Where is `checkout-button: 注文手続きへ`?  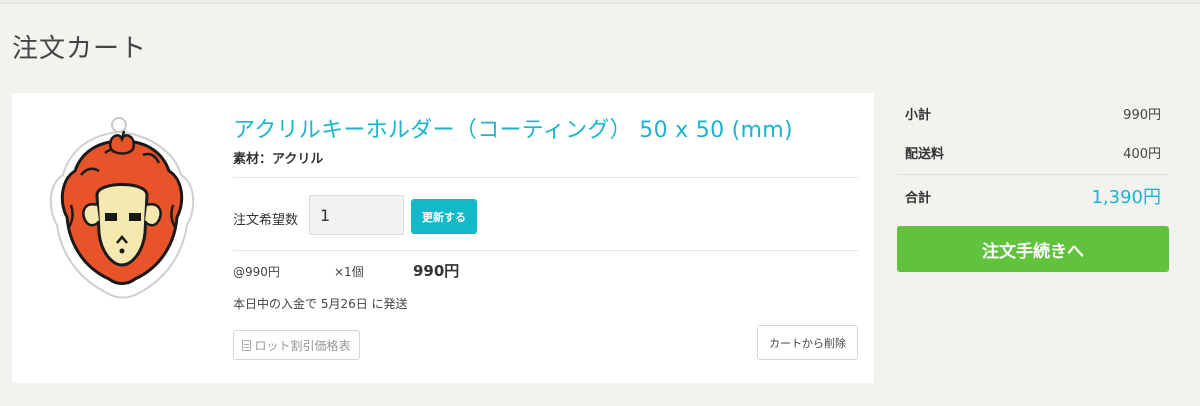 checkout-button: 注文手続きへ is located at coordinates (1033, 249).